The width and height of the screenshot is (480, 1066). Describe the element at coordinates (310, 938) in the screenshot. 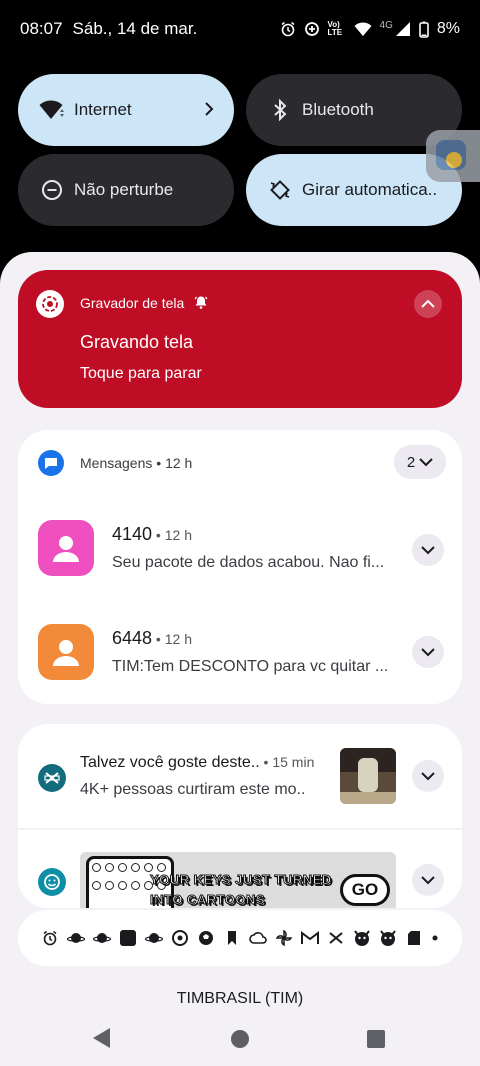

I see `gmail-icon` at that location.